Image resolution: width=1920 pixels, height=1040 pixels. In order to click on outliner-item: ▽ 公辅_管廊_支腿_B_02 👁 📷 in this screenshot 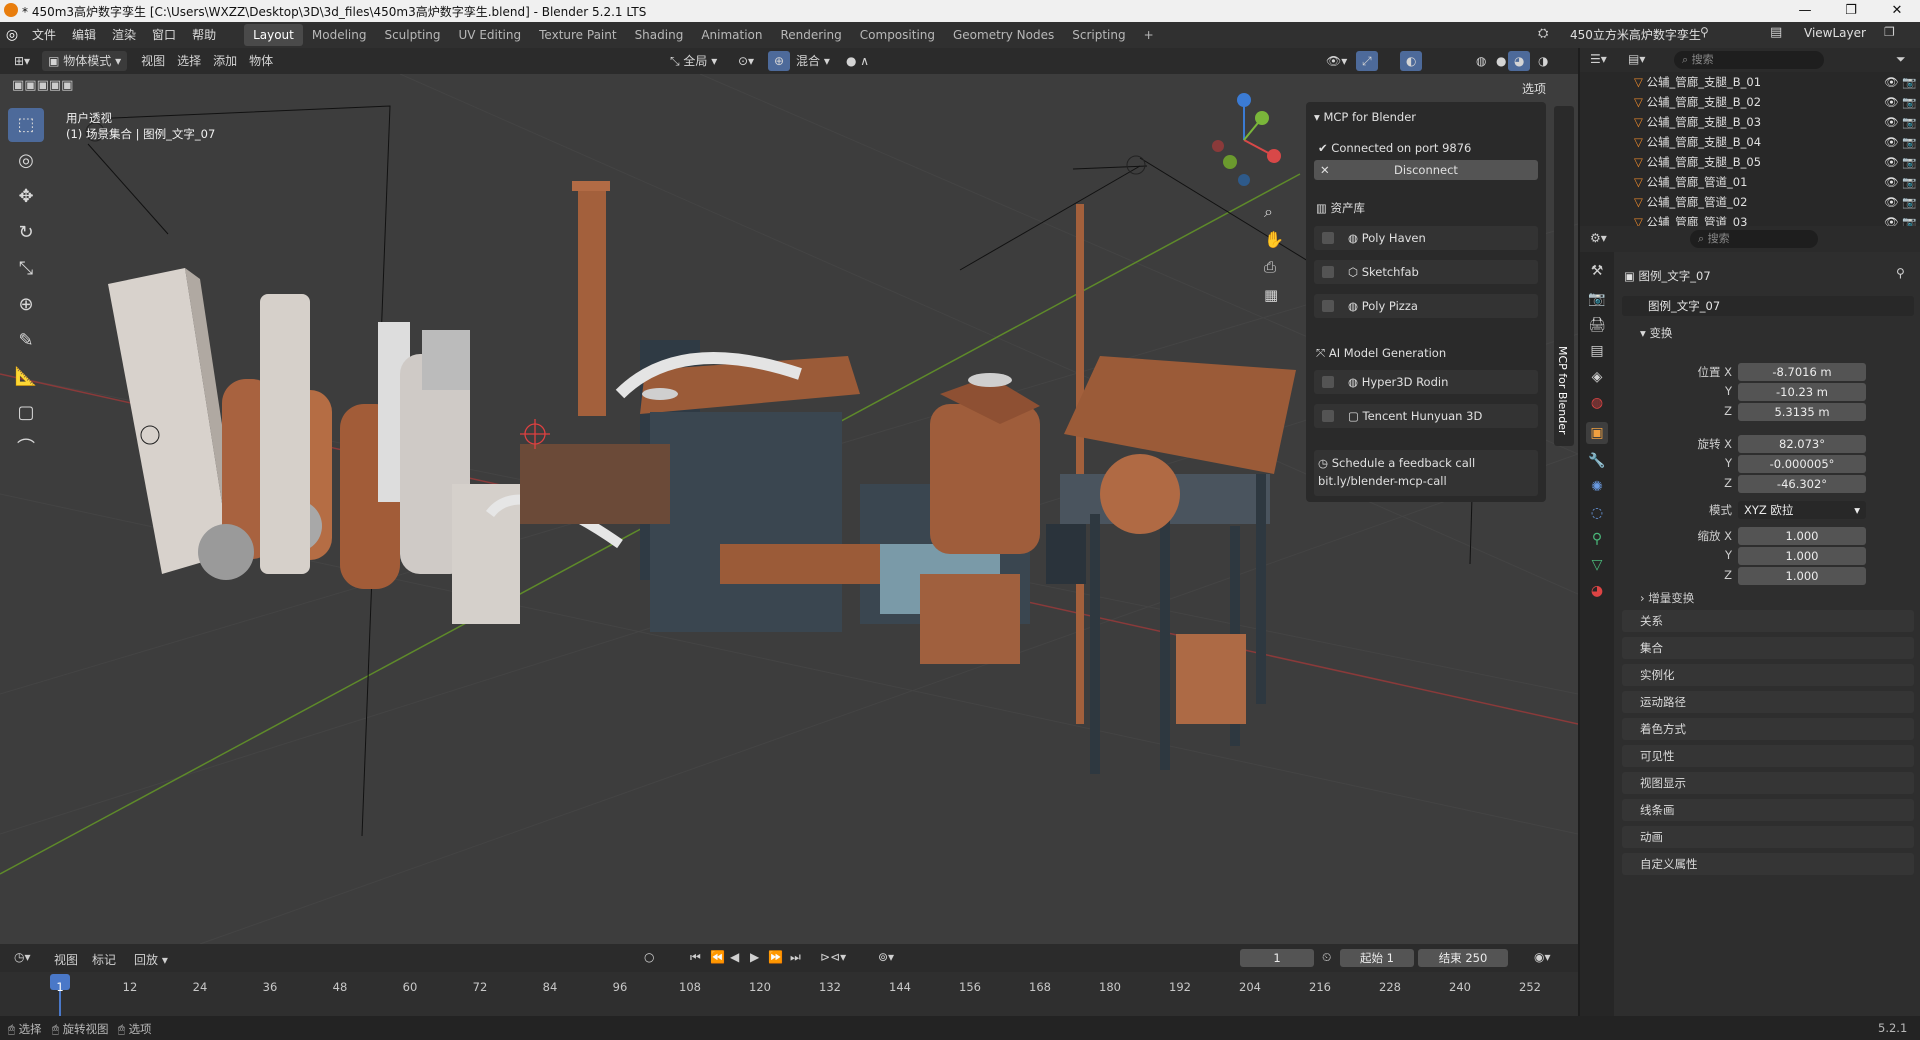, I will do `click(1750, 102)`.